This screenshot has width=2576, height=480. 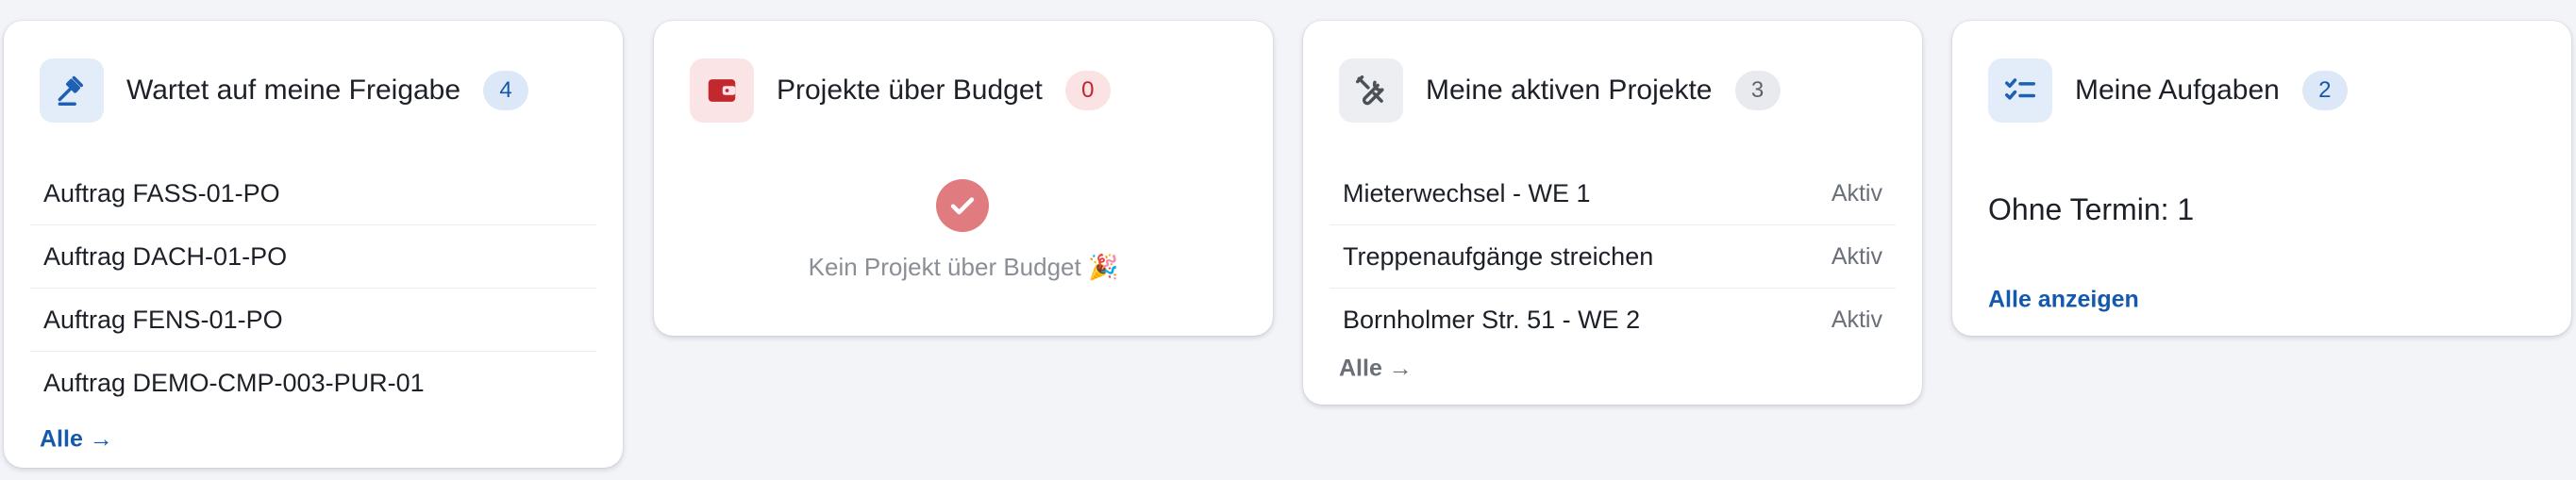 What do you see at coordinates (1498, 256) in the screenshot?
I see `project-name: Treppenaufgänge streichen` at bounding box center [1498, 256].